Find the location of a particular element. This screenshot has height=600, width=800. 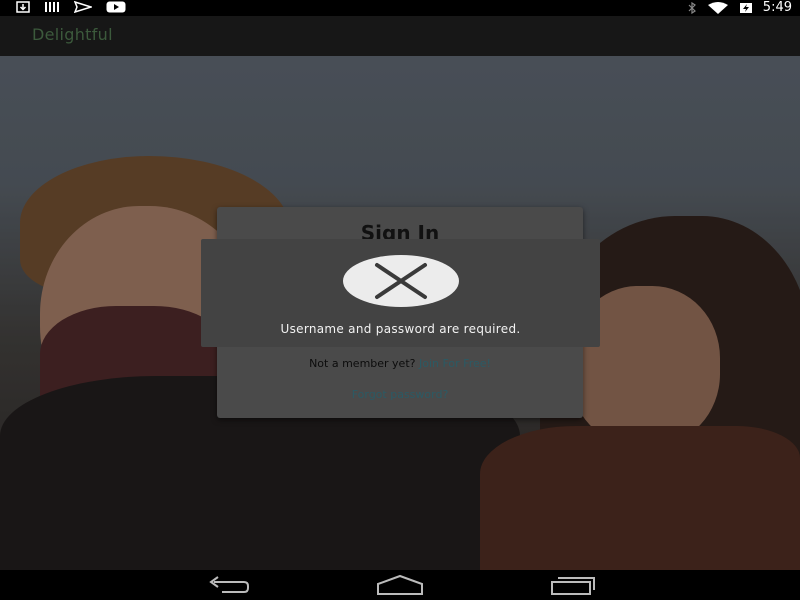

member-prompt-text: Not a member yet? is located at coordinates (362, 363).